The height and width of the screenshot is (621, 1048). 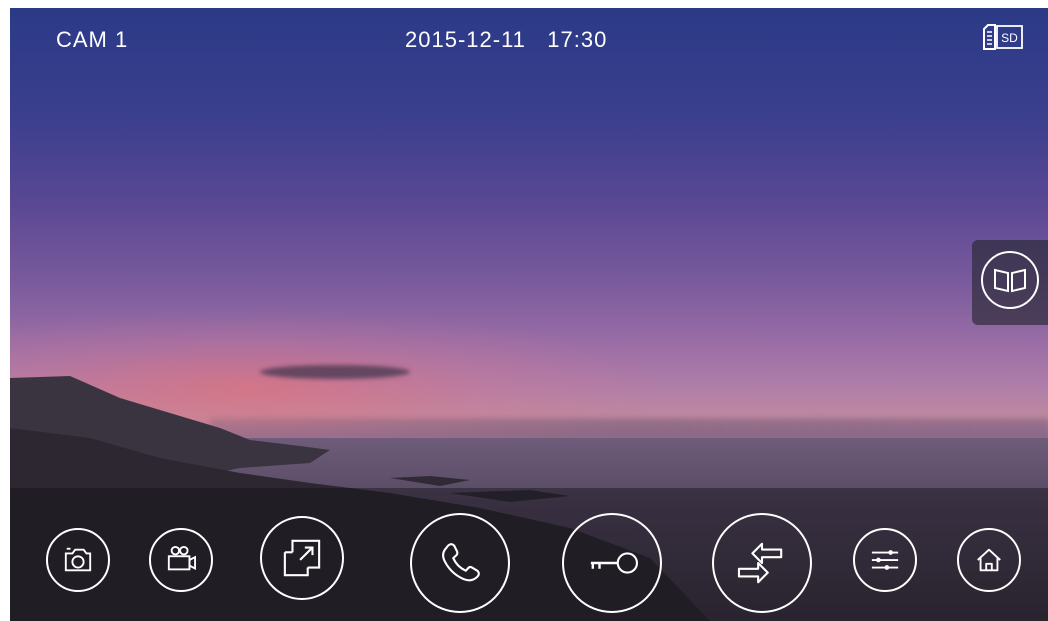 I want to click on phone-icon, so click(x=461, y=562).